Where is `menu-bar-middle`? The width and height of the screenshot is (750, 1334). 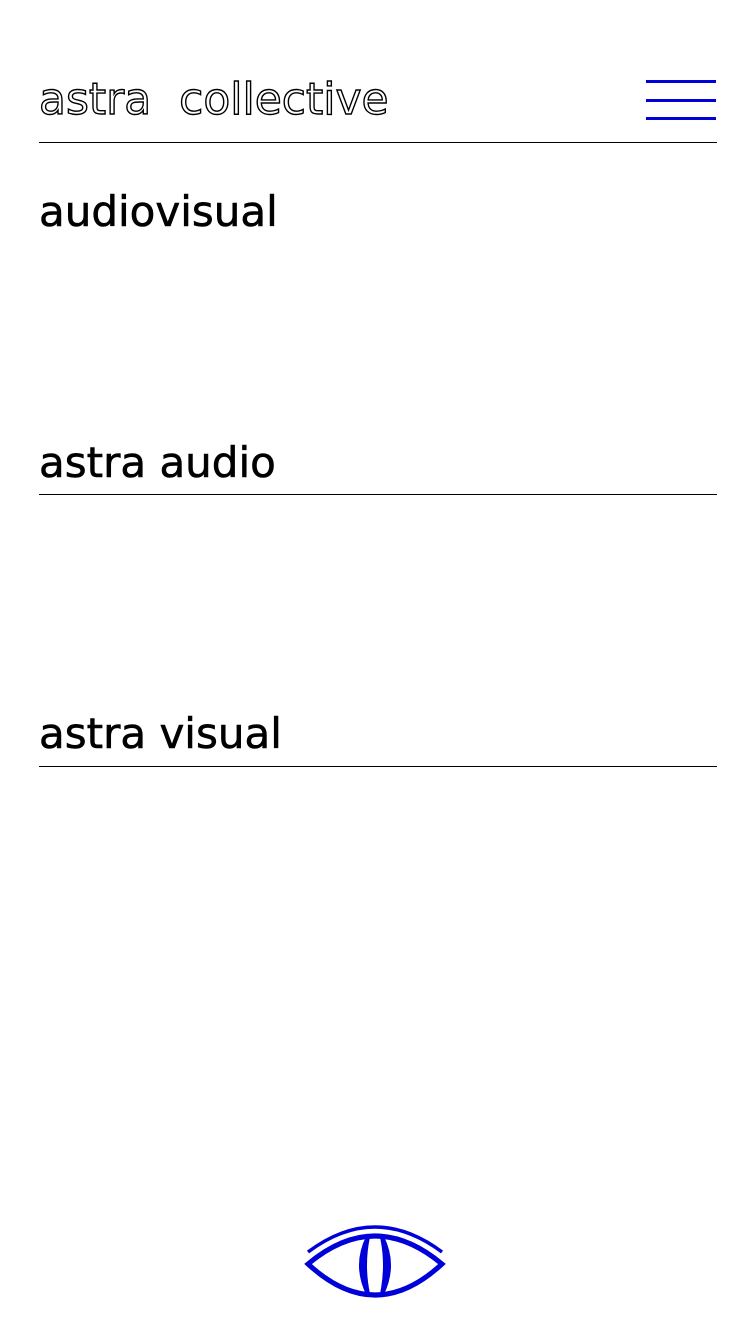
menu-bar-middle is located at coordinates (681, 100).